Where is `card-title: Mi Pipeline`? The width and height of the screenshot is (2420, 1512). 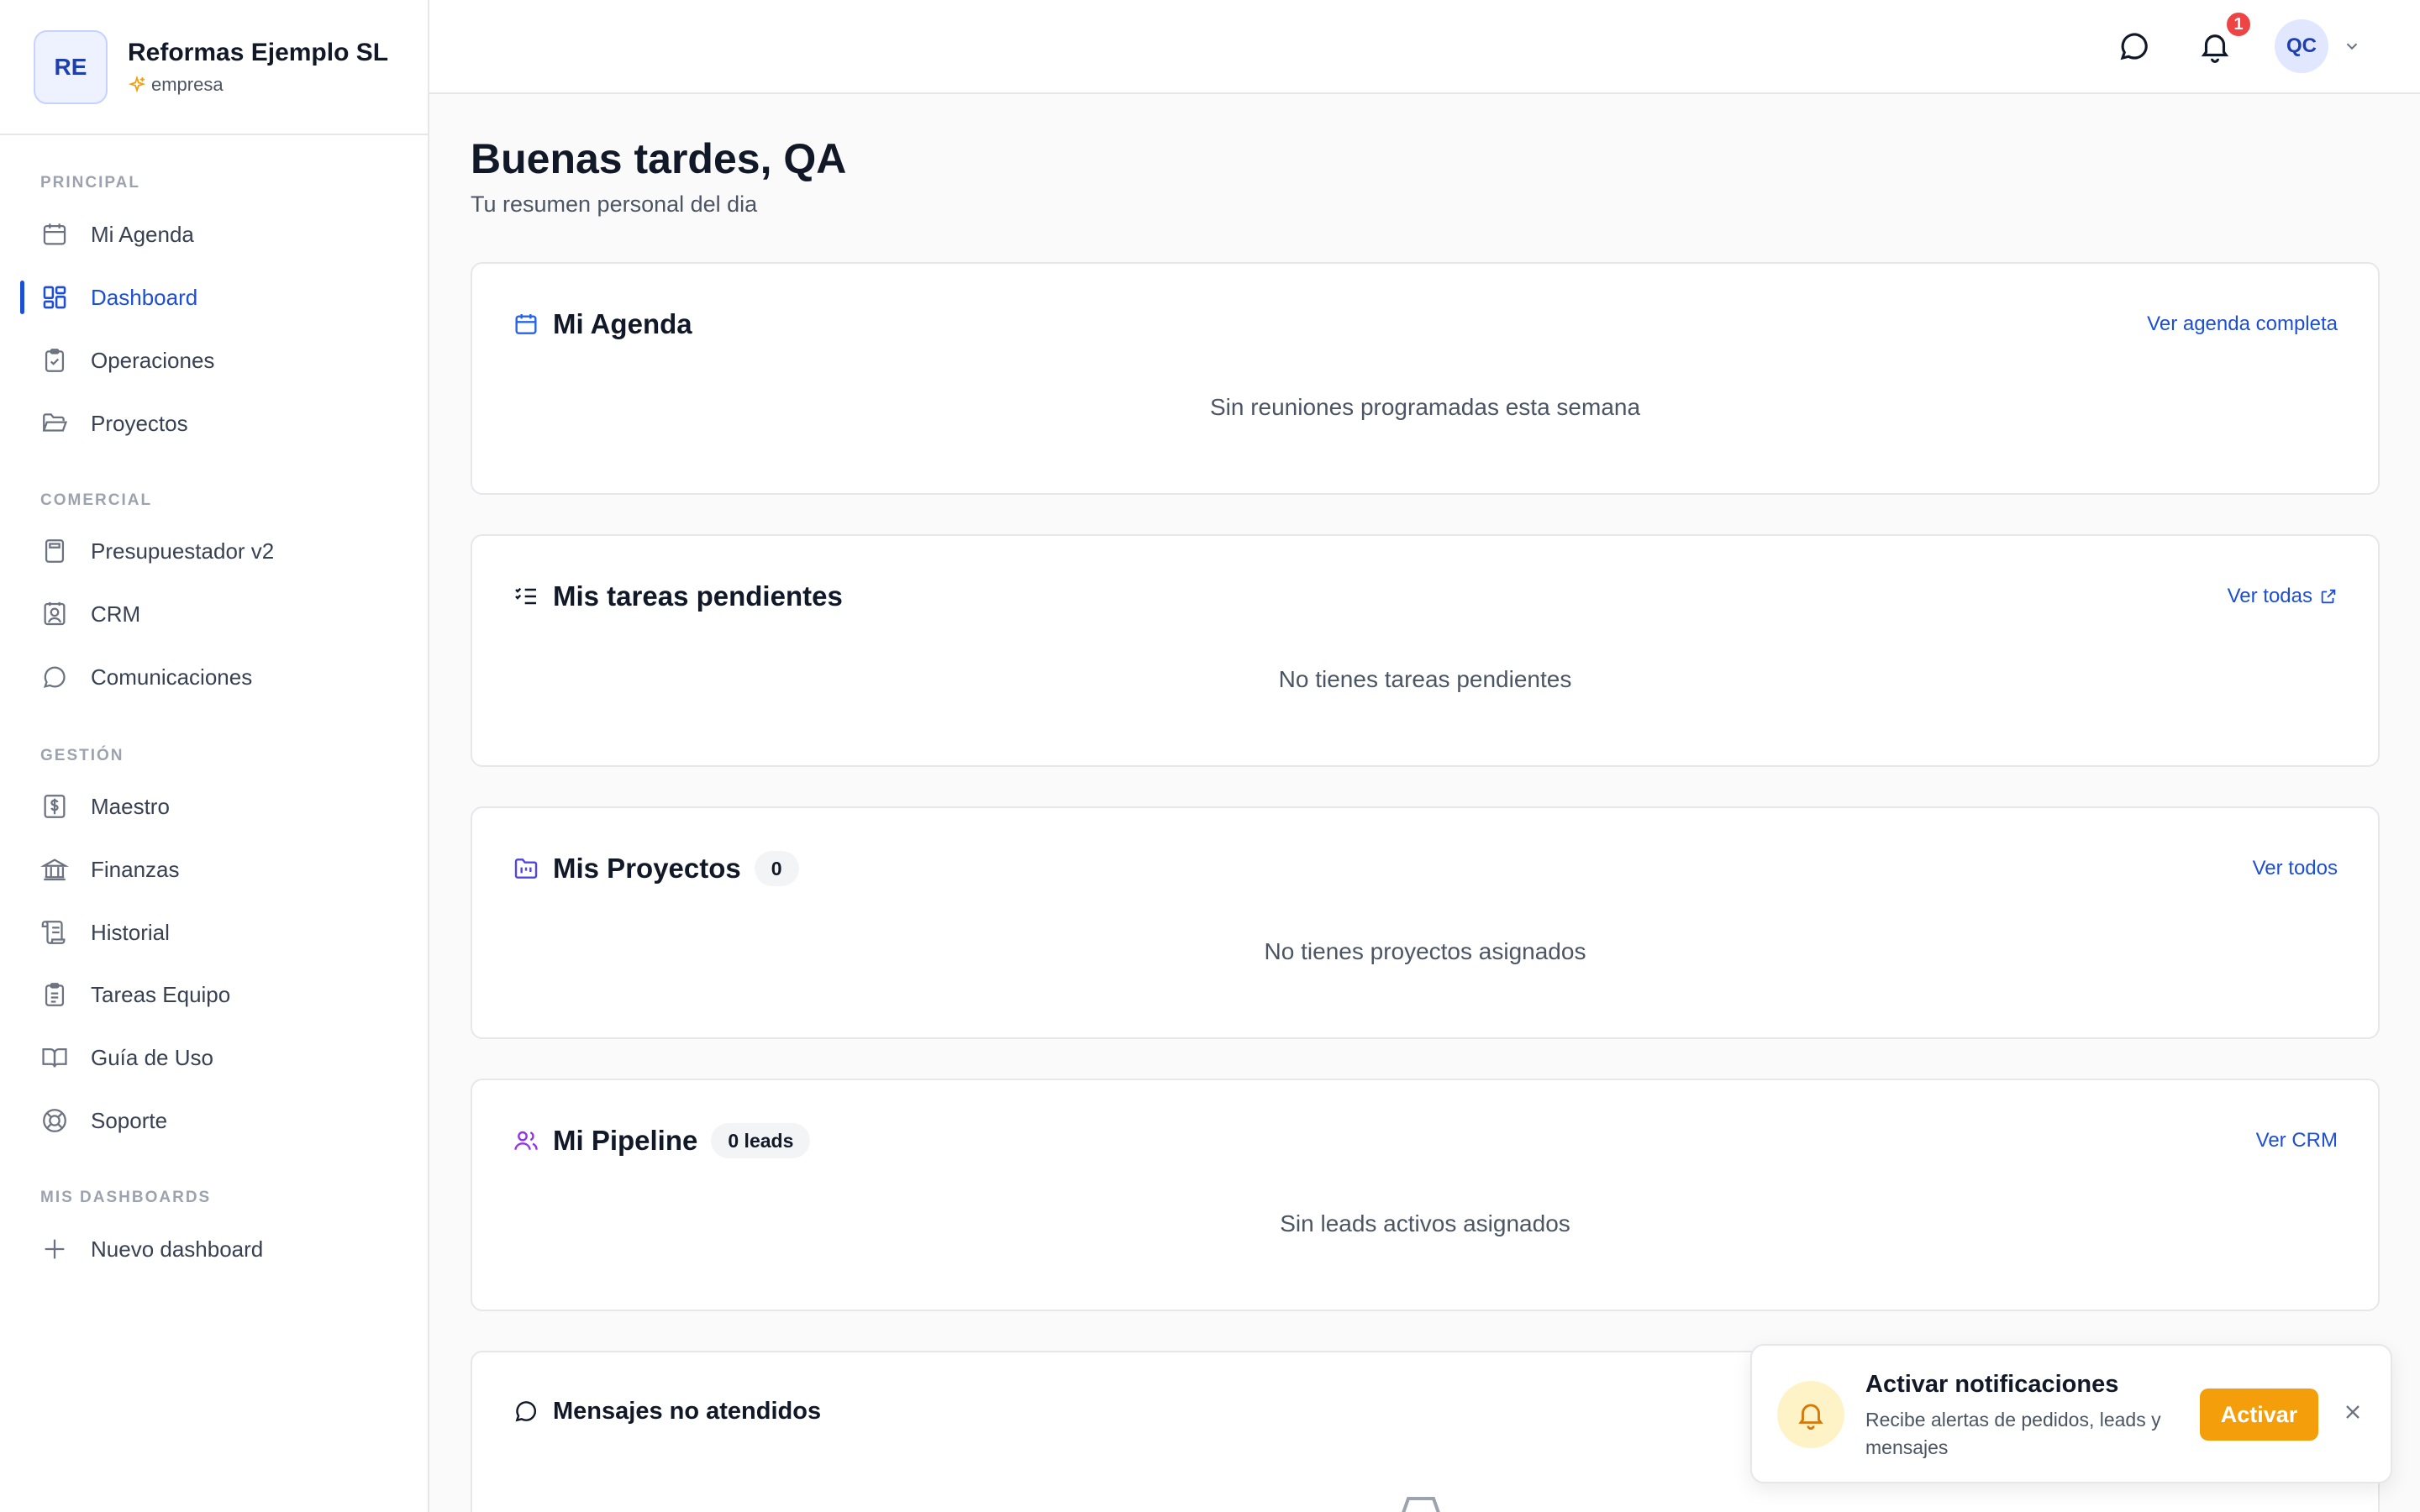 card-title: Mi Pipeline is located at coordinates (626, 1140).